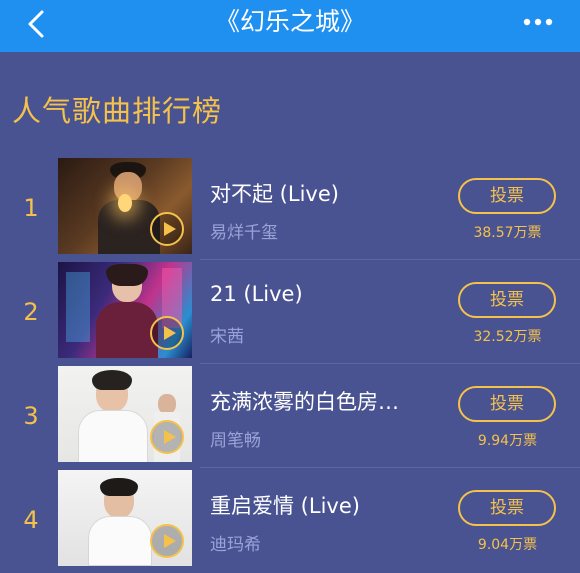 This screenshot has height=573, width=580. What do you see at coordinates (285, 506) in the screenshot?
I see `song-title: 重启爱情 (Live)` at bounding box center [285, 506].